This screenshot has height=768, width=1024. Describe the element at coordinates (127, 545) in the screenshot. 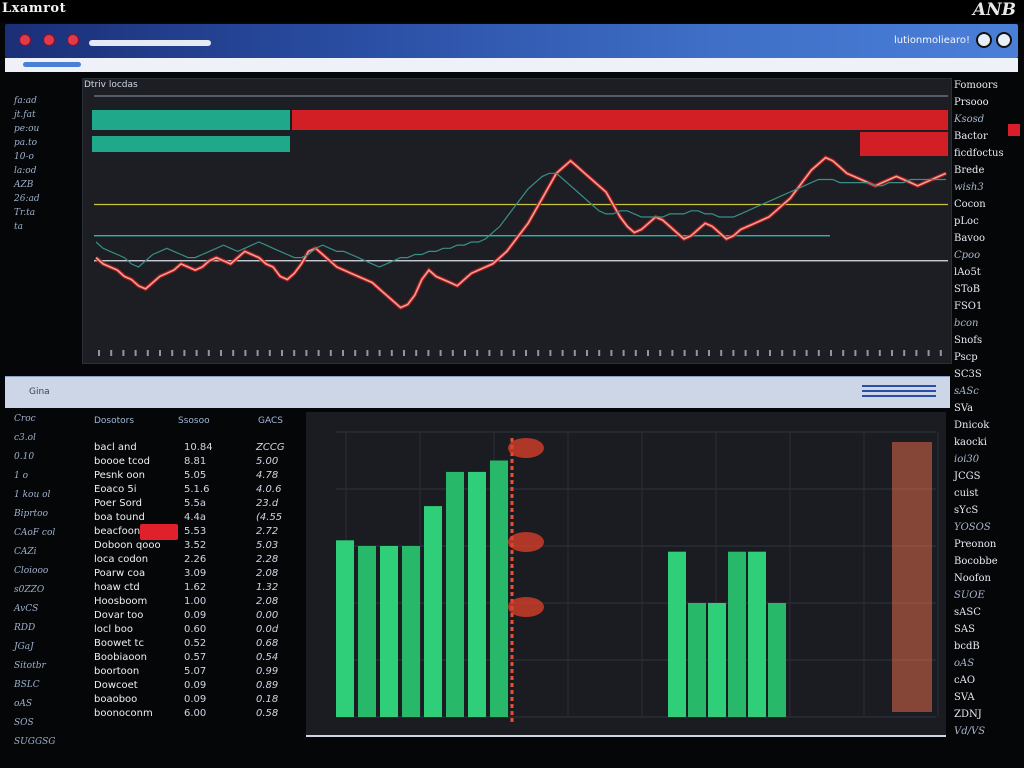

I see `table-cell: Doboon qooo` at that location.